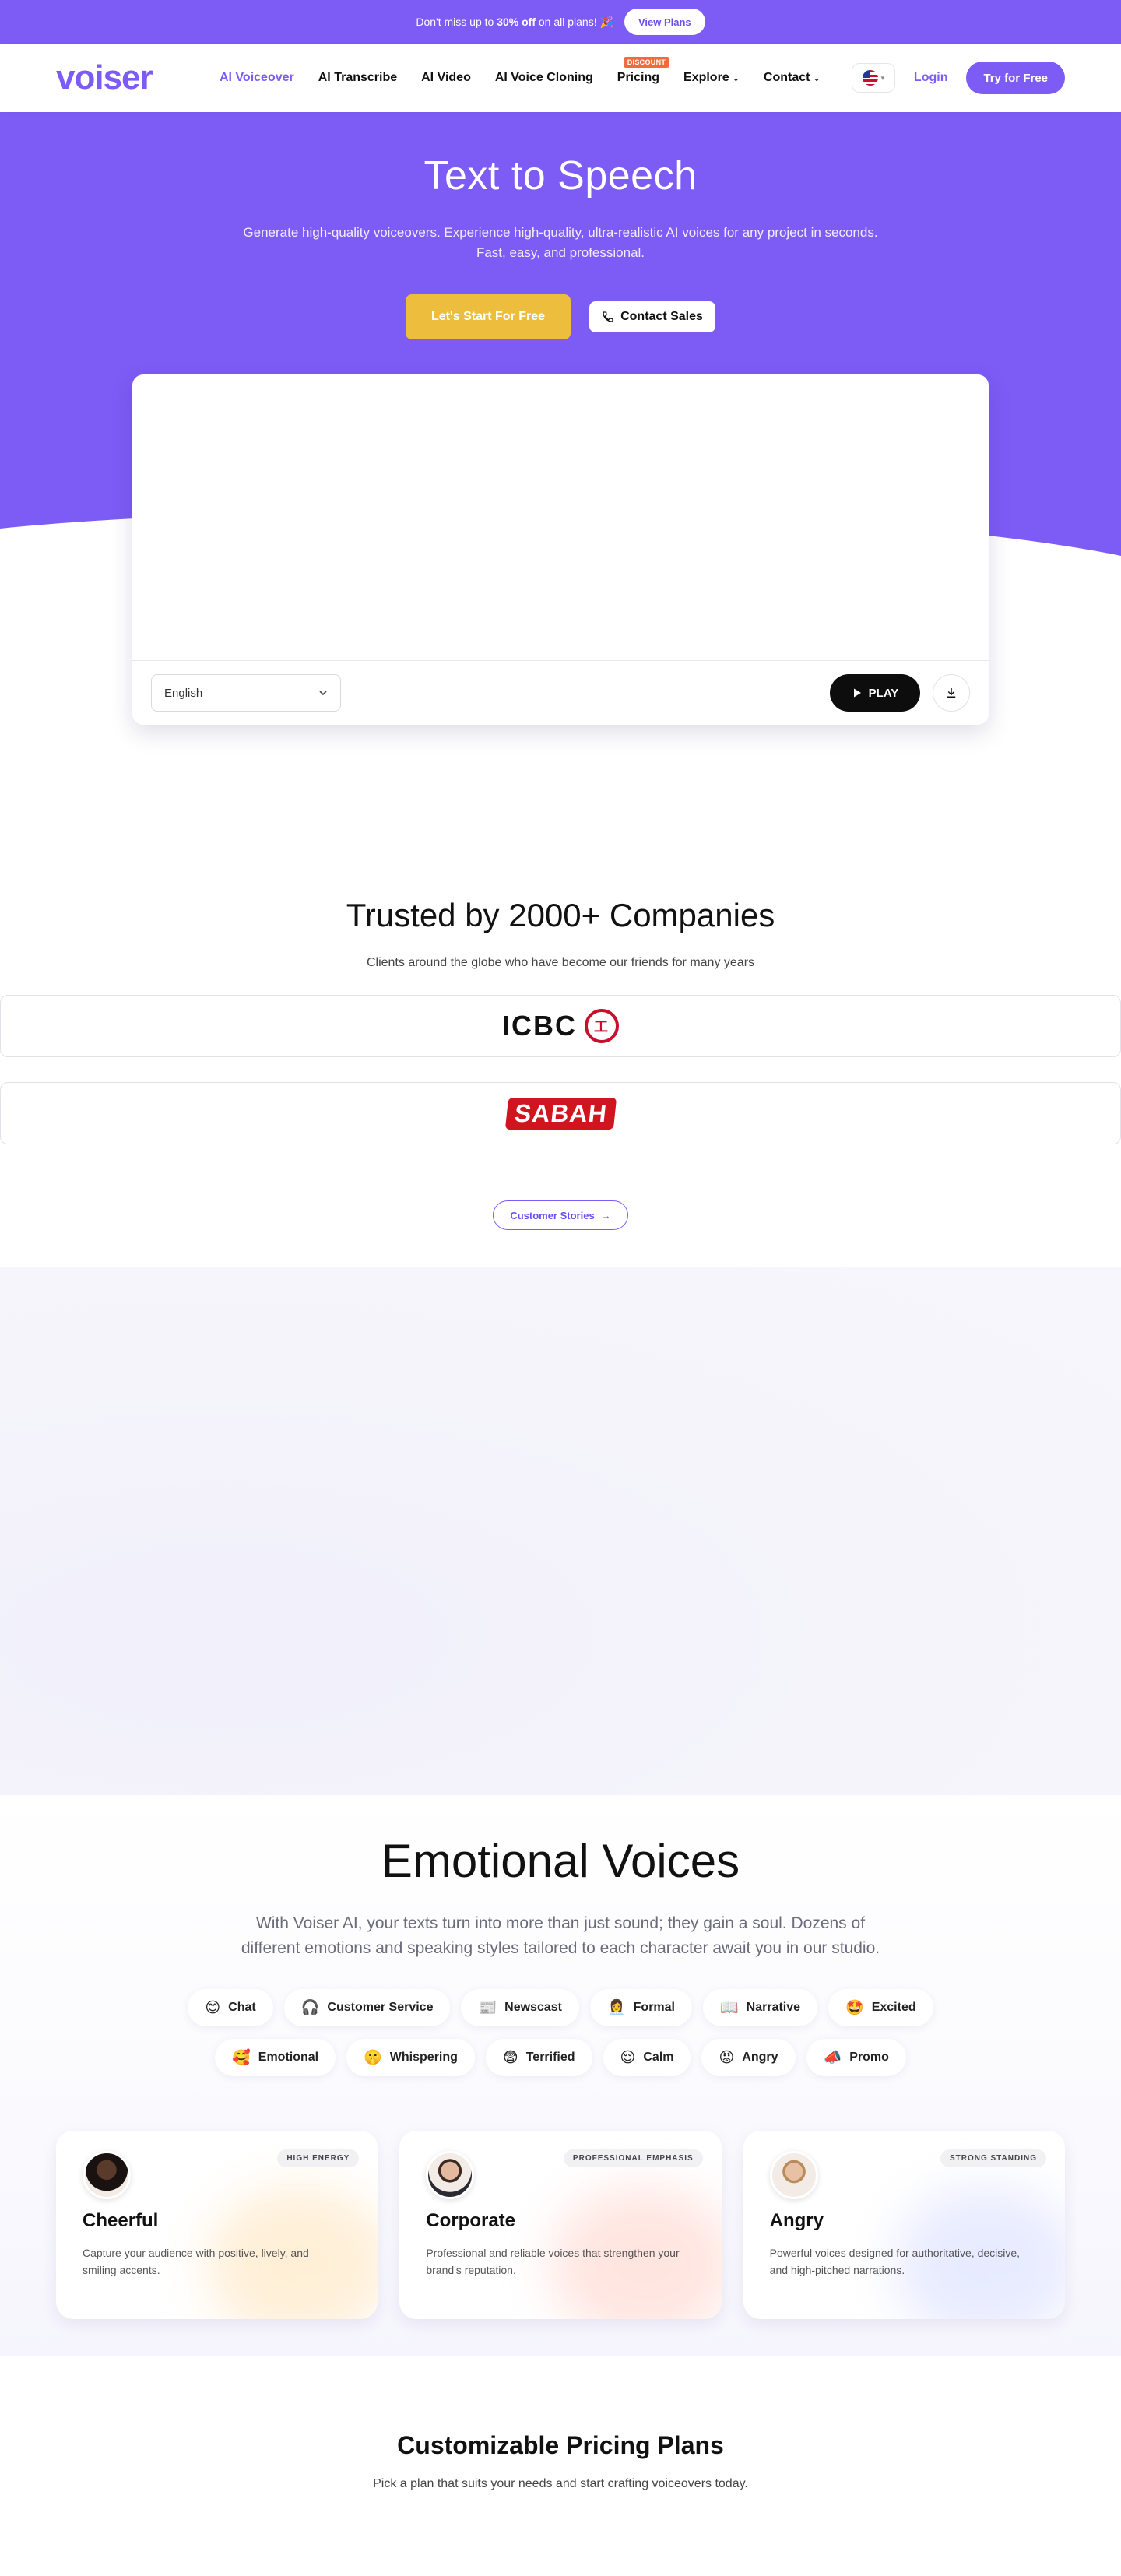 The image size is (1121, 2576). I want to click on trusted-title: Trusted by 2000+ Companies, so click(560, 915).